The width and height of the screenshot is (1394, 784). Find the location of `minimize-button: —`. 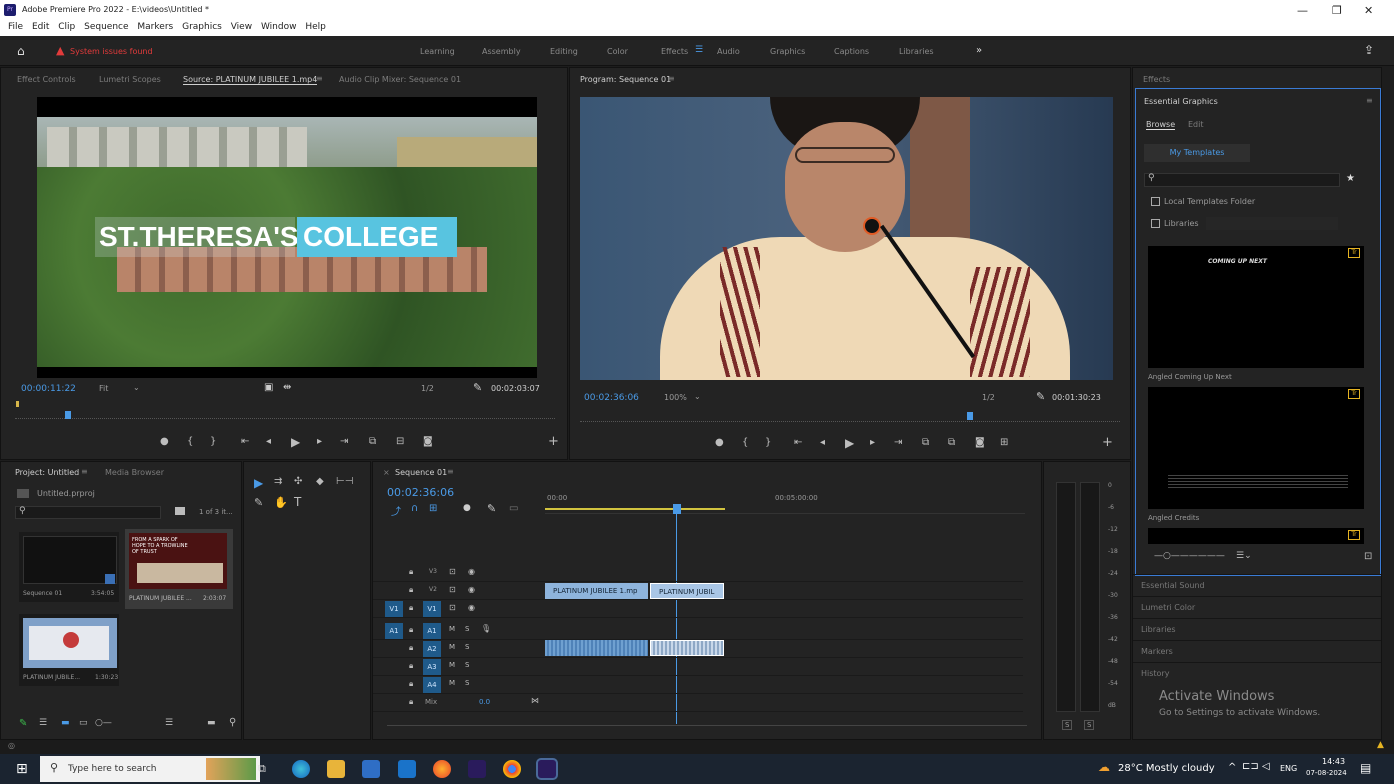

minimize-button: — is located at coordinates (1302, 10).